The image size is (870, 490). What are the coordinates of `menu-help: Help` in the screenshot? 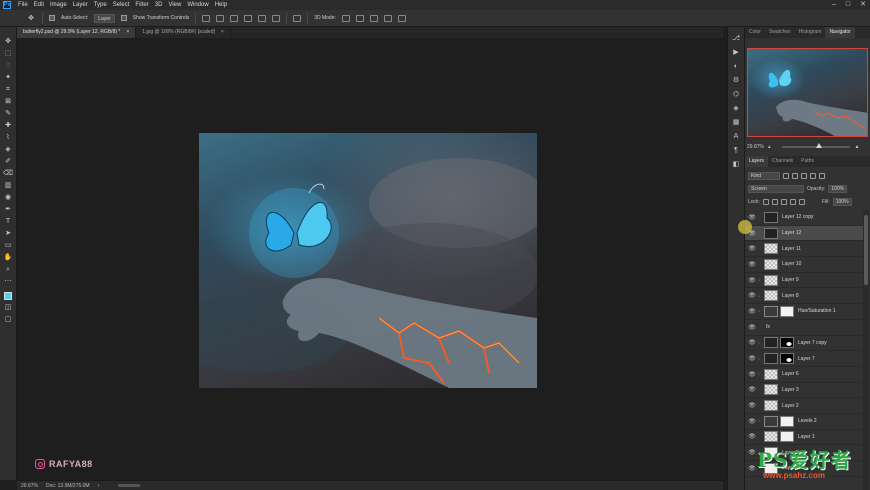 It's located at (221, 5).